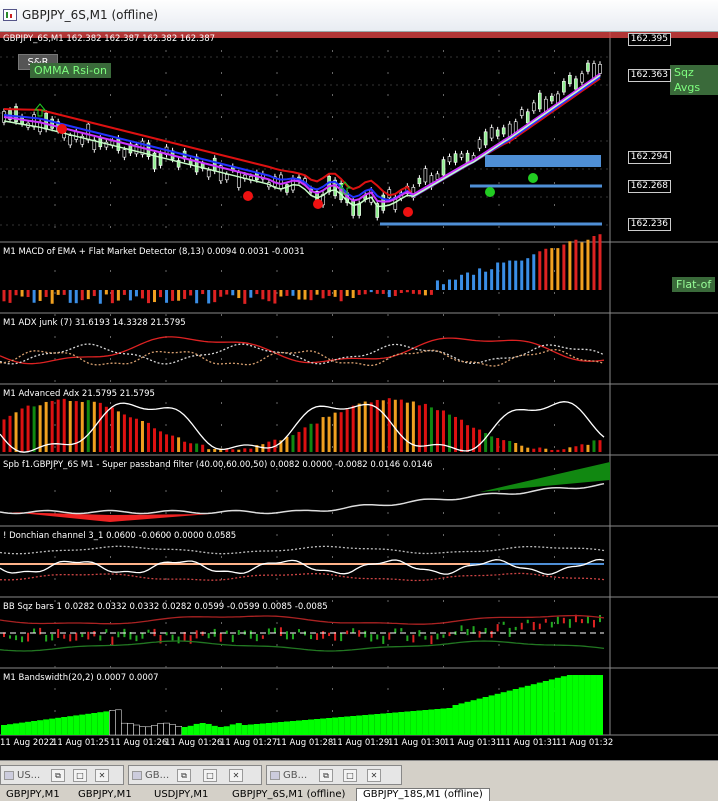 This screenshot has height=801, width=718. Describe the element at coordinates (302, 567) in the screenshot. I see `donchian-price-line` at that location.